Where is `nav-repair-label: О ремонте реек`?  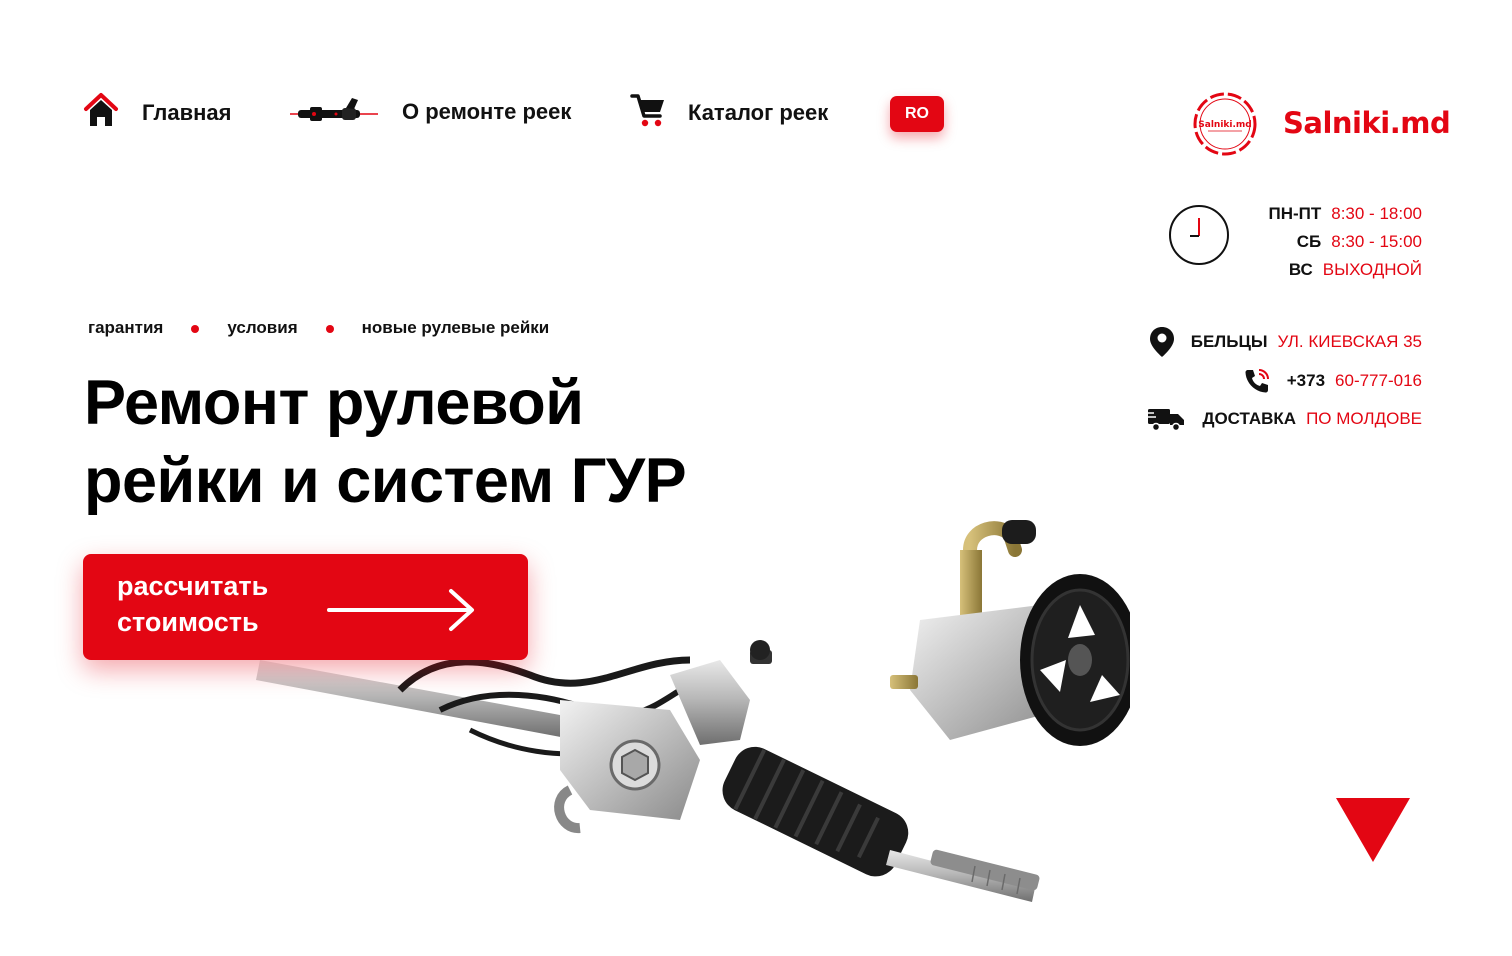
nav-repair-label: О ремонте реек is located at coordinates (487, 111).